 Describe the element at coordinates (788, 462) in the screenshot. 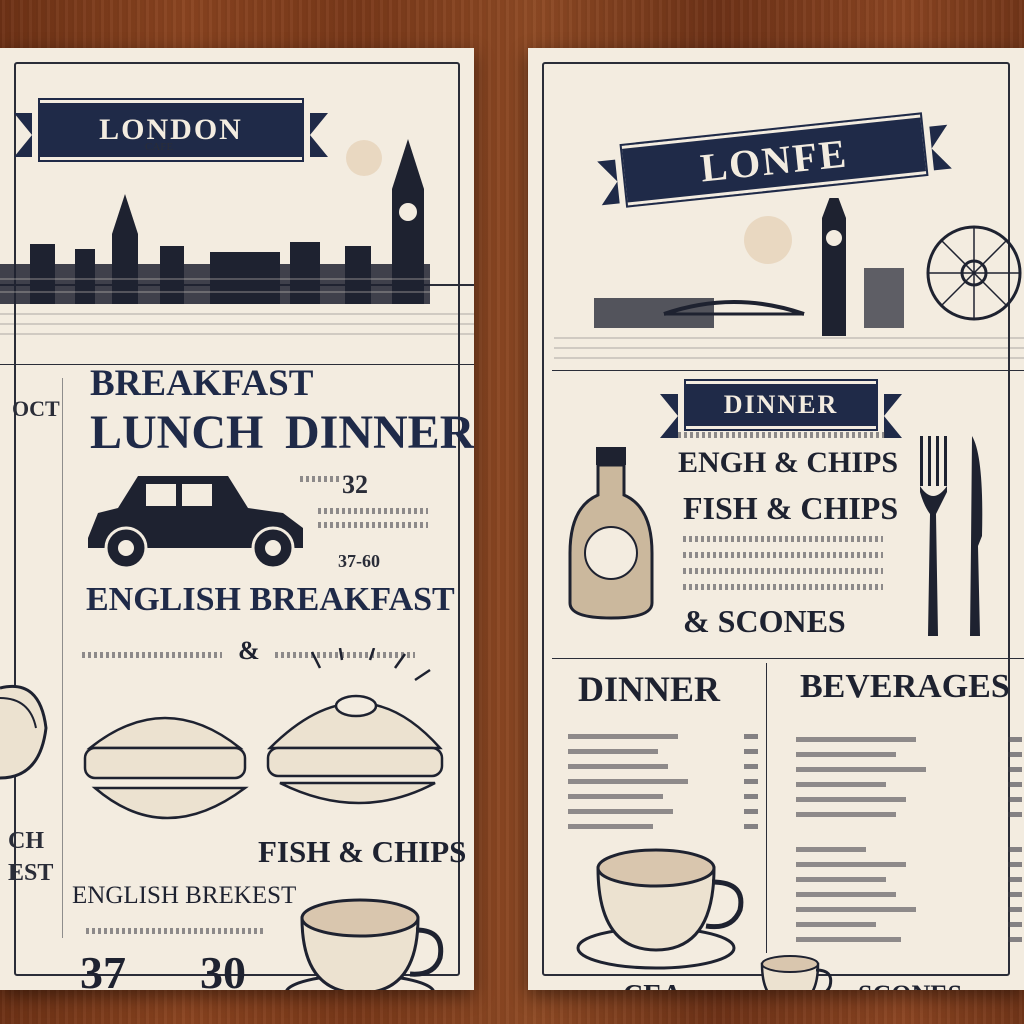

I see `menu-item-1: ENGH & CHIPS` at that location.